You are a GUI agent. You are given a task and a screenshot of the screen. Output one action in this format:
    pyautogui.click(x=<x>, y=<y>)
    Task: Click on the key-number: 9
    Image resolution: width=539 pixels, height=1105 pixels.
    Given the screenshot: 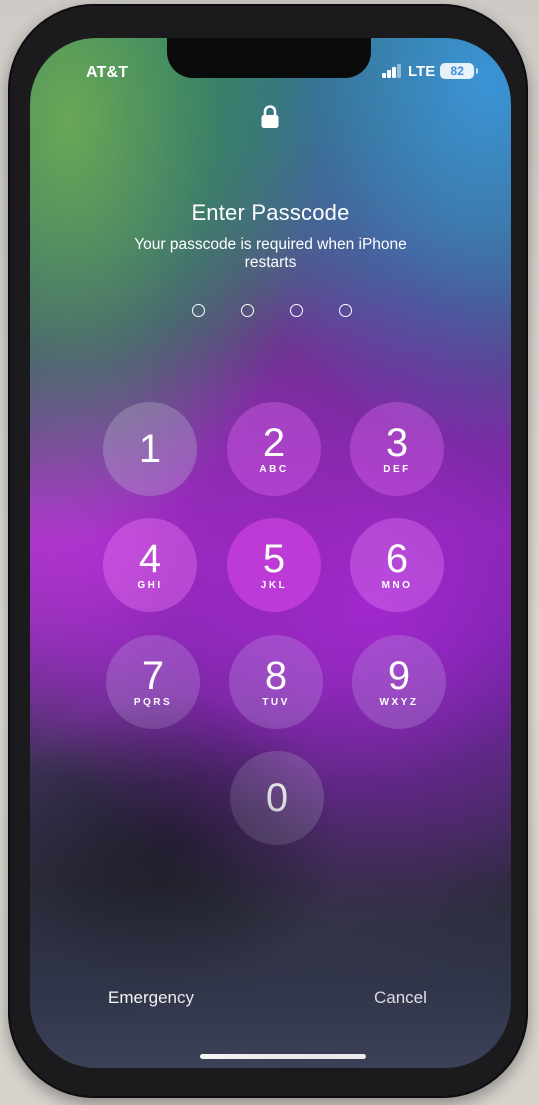 What is the action you would take?
    pyautogui.click(x=399, y=676)
    